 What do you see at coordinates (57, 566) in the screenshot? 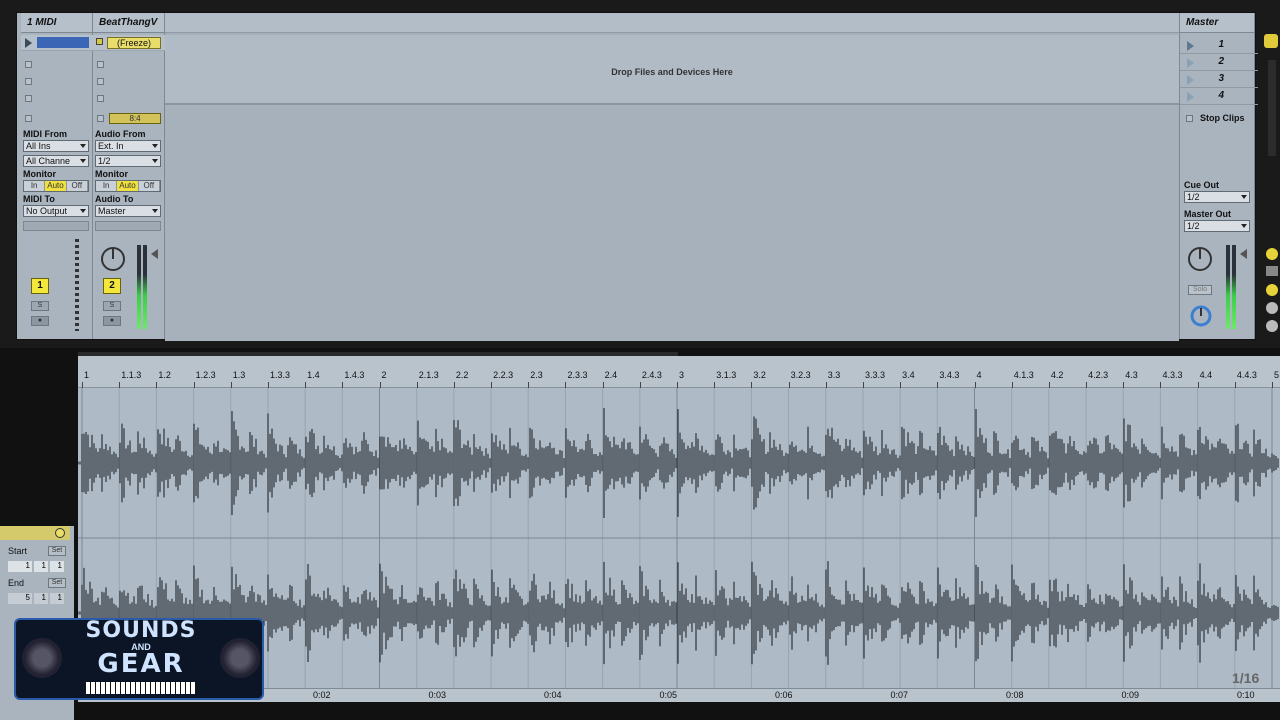
I see `start-sixteenth-field: 1` at bounding box center [57, 566].